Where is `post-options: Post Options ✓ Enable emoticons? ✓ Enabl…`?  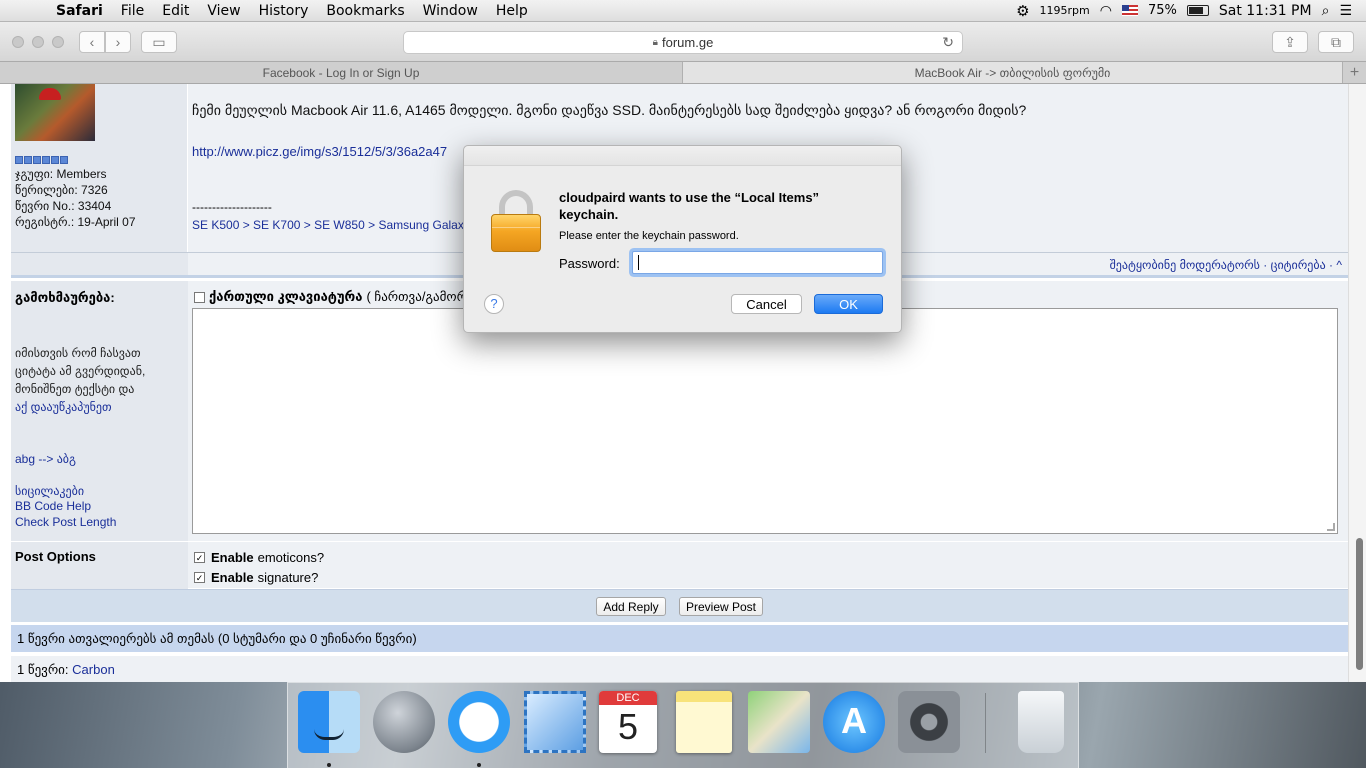
post-options: Post Options ✓ Enable emoticons? ✓ Enabl… is located at coordinates (679, 565).